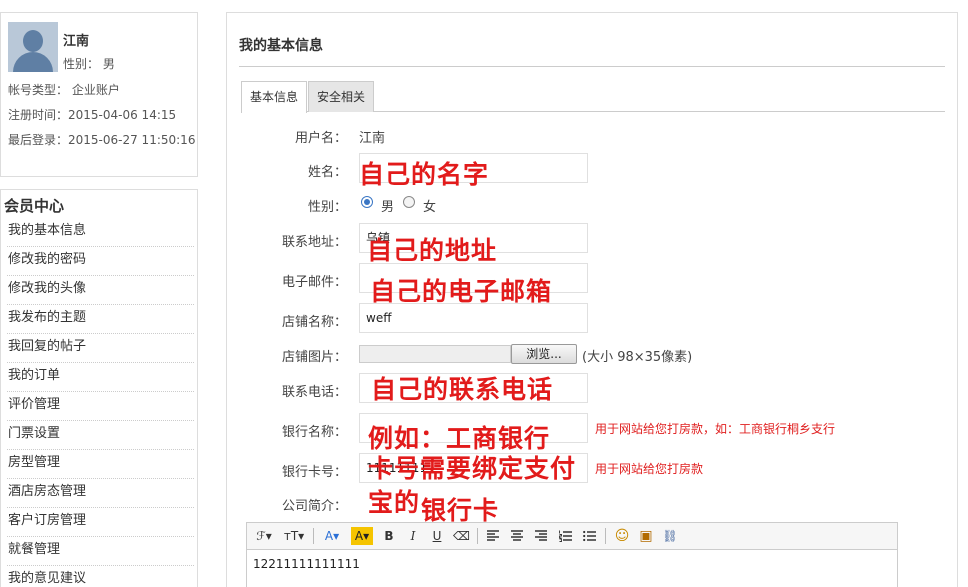 The height and width of the screenshot is (587, 968). I want to click on gender-female-radio, so click(409, 202).